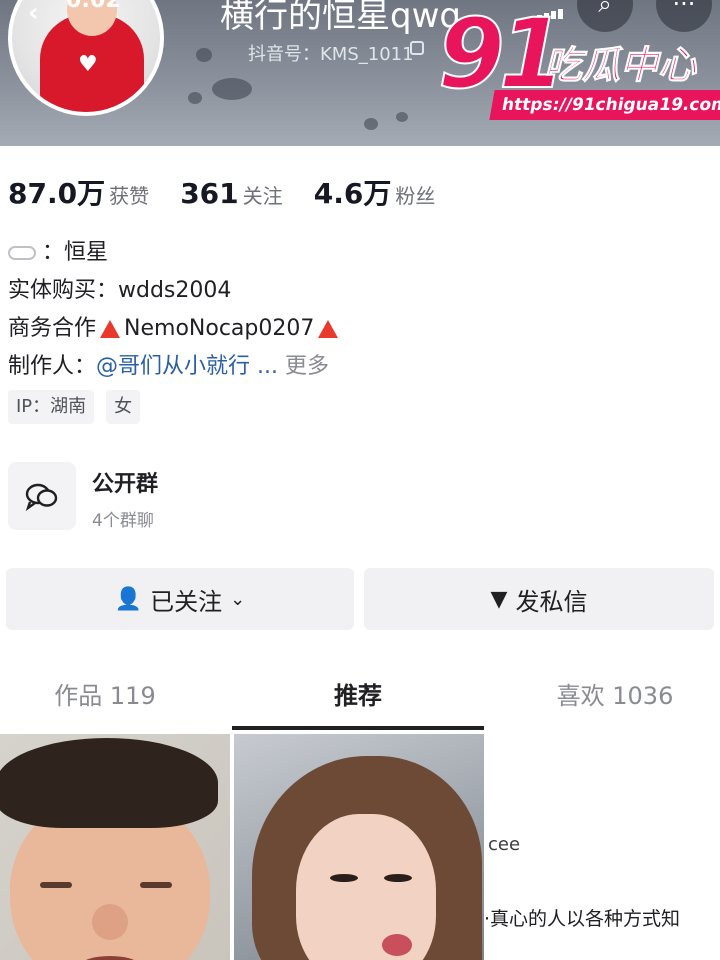 This screenshot has height=960, width=720. What do you see at coordinates (415, 196) in the screenshot?
I see `stat-followers-label: 粉丝` at bounding box center [415, 196].